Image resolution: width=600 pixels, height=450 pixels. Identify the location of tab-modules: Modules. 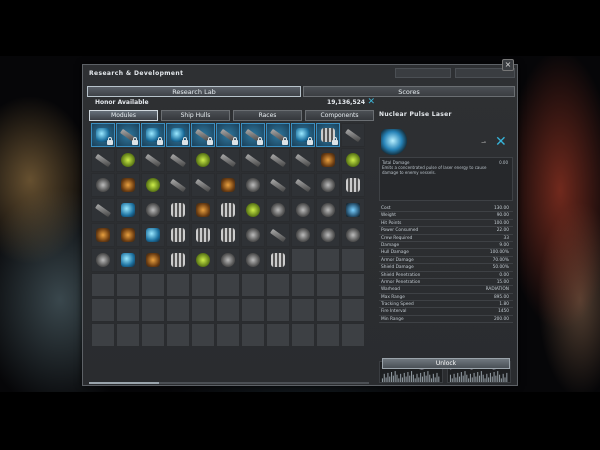
(123, 115).